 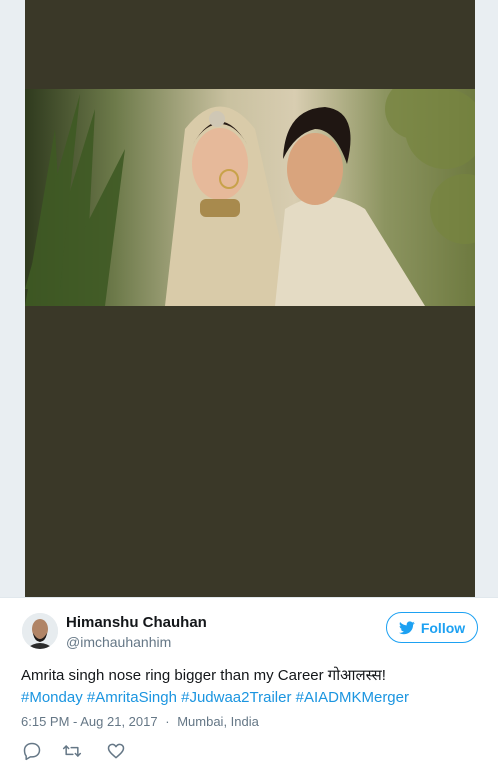 I want to click on hashtag-link: #AmritaSingh, so click(x=132, y=697).